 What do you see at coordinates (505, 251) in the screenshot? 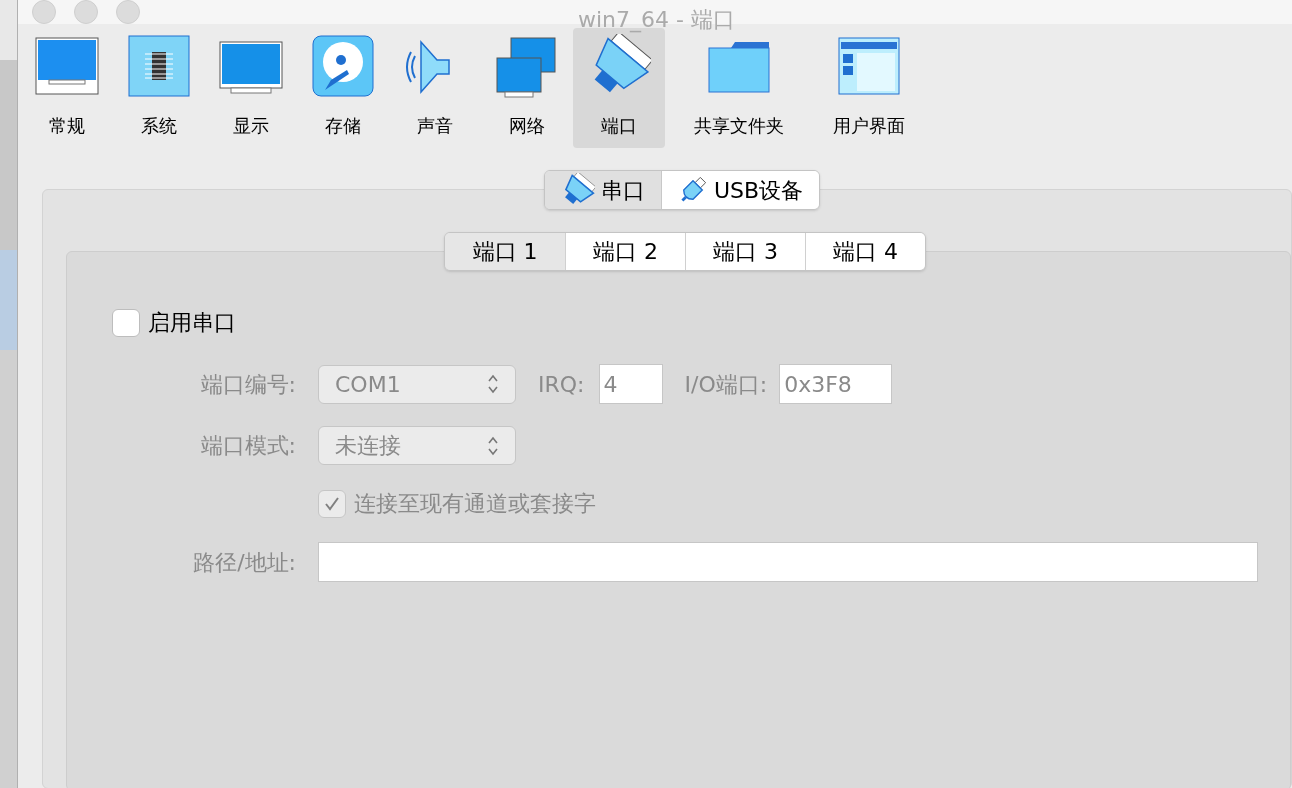
I see `port-tab: 端口 1` at bounding box center [505, 251].